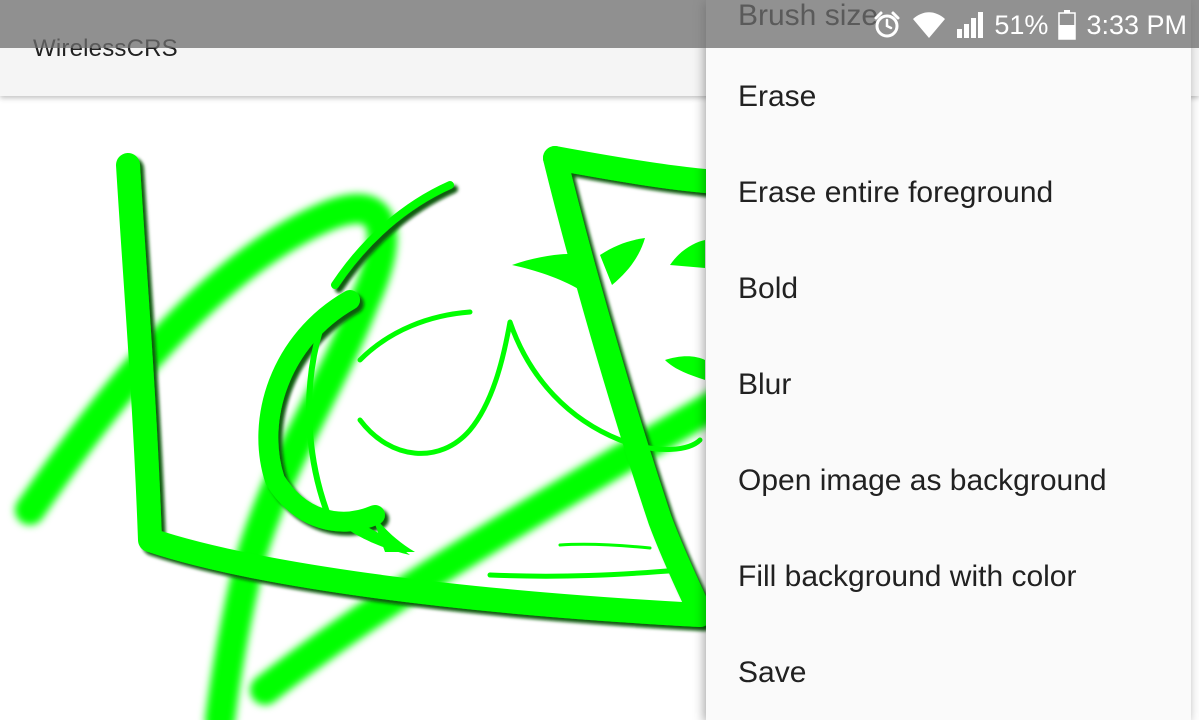 The height and width of the screenshot is (720, 1199). What do you see at coordinates (929, 25) in the screenshot?
I see `wifi-icon` at bounding box center [929, 25].